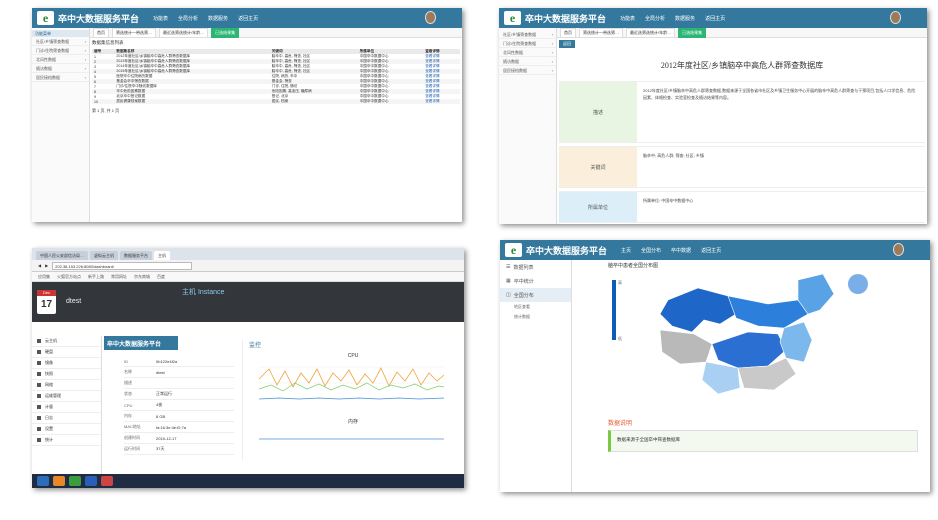  What do you see at coordinates (441, 101) in the screenshot?
I see `view-details-link: 查看详情` at bounding box center [441, 101].